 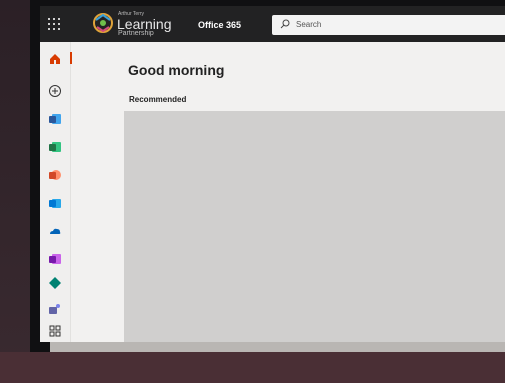 I want to click on word-icon, so click(x=55, y=119).